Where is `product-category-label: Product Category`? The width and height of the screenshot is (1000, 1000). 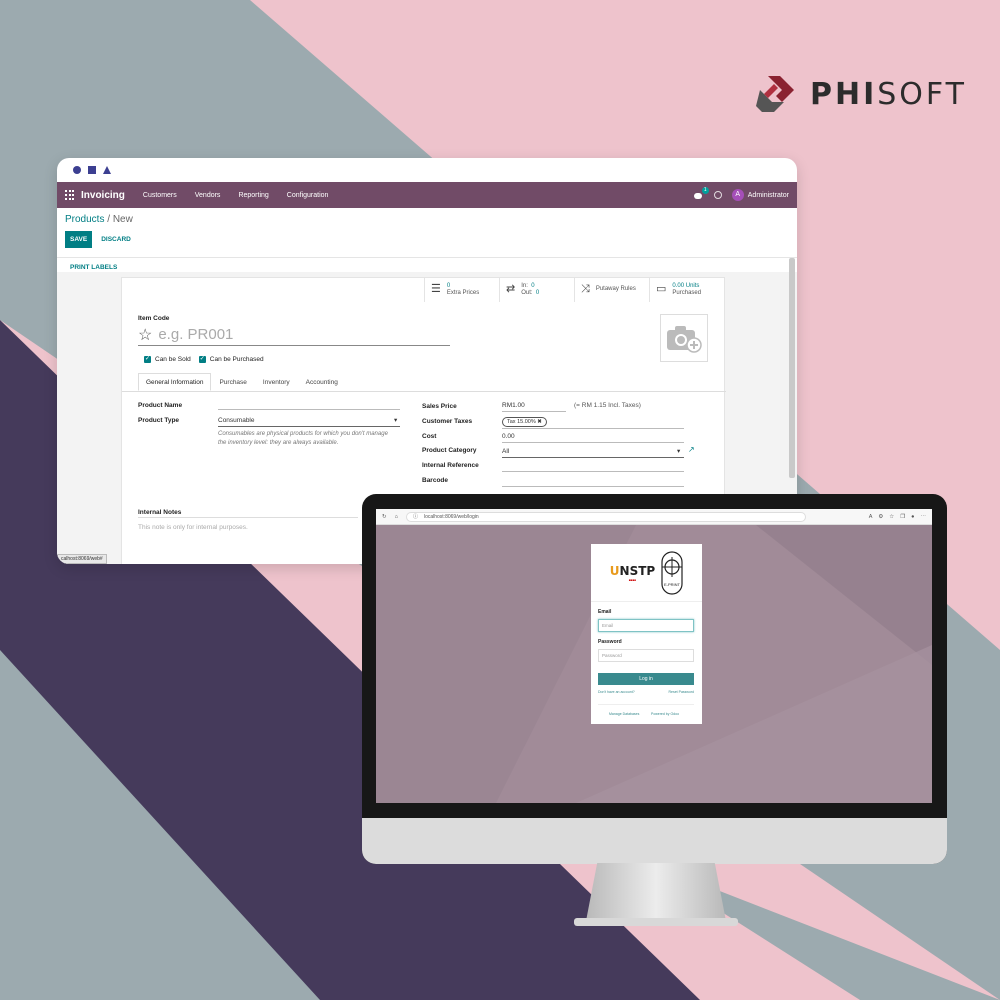 product-category-label: Product Category is located at coordinates (449, 450).